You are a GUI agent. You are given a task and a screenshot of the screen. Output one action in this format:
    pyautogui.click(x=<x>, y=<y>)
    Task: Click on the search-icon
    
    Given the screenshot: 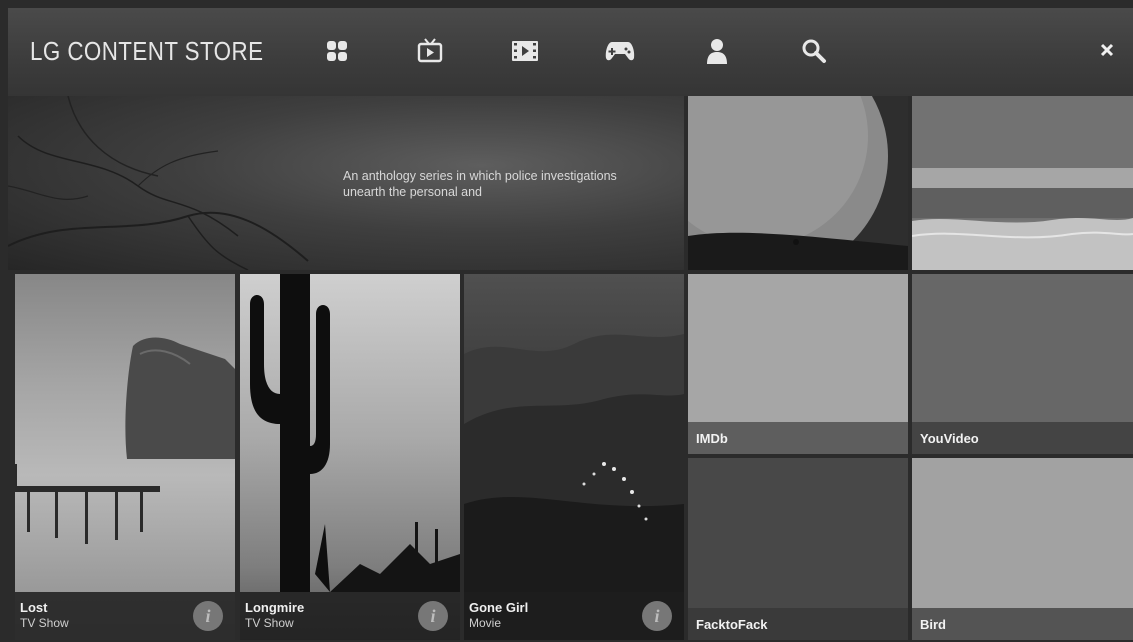 What is the action you would take?
    pyautogui.click(x=814, y=51)
    